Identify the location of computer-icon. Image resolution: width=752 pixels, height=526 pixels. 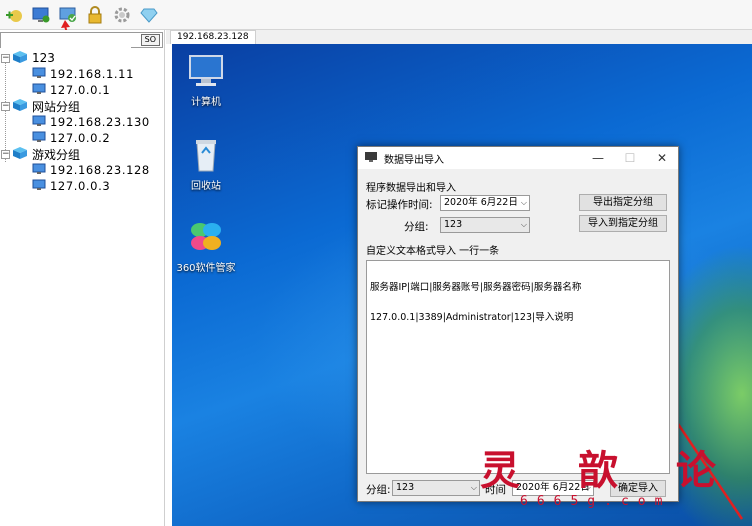
(206, 71).